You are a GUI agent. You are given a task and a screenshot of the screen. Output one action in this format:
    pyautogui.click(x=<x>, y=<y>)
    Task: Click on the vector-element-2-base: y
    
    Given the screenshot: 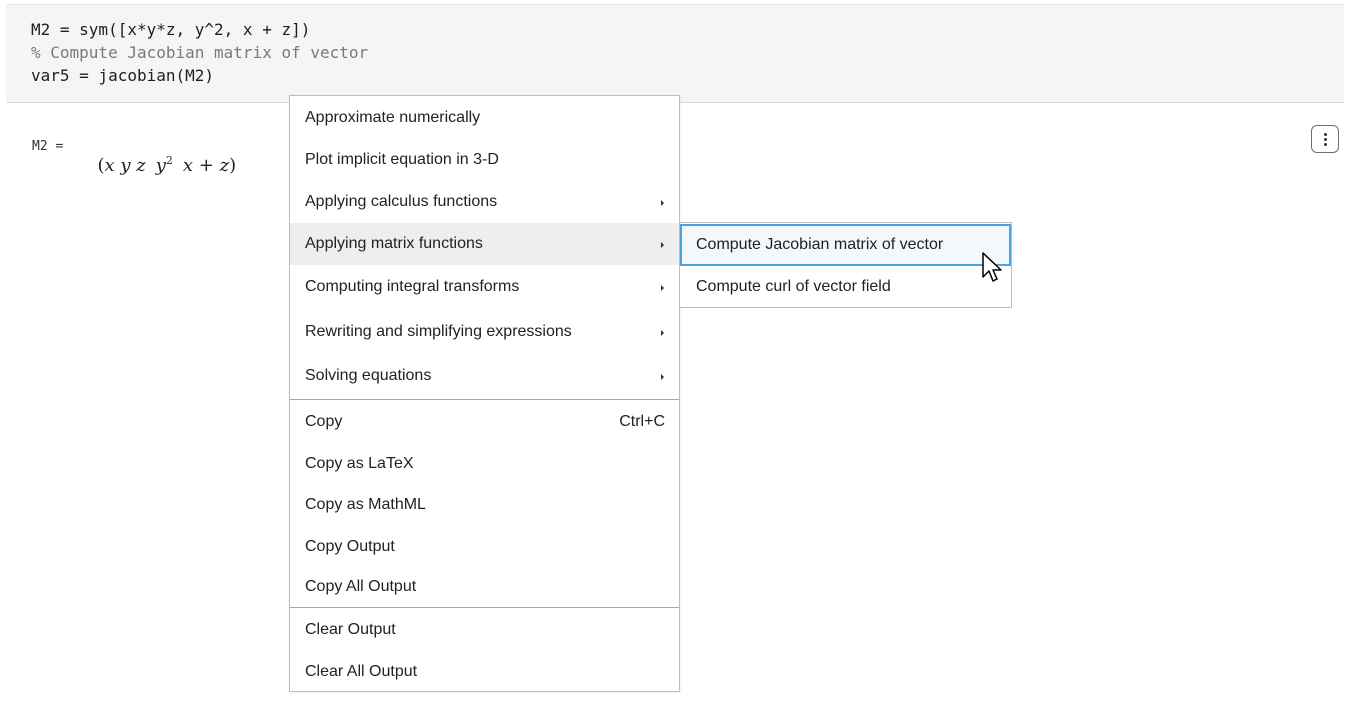 What is the action you would take?
    pyautogui.click(x=160, y=165)
    